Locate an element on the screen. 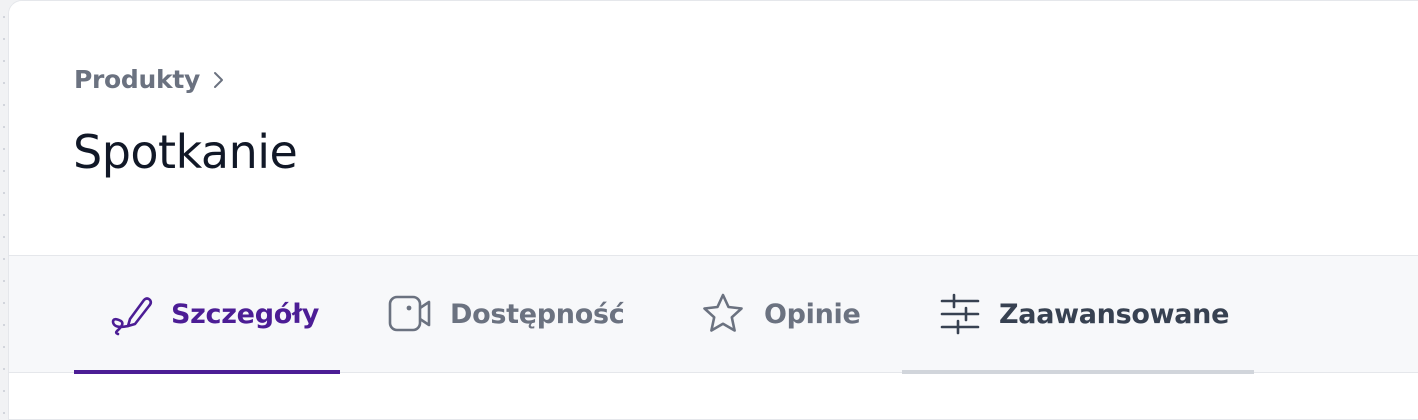  page-title: Spotkanie is located at coordinates (185, 152).